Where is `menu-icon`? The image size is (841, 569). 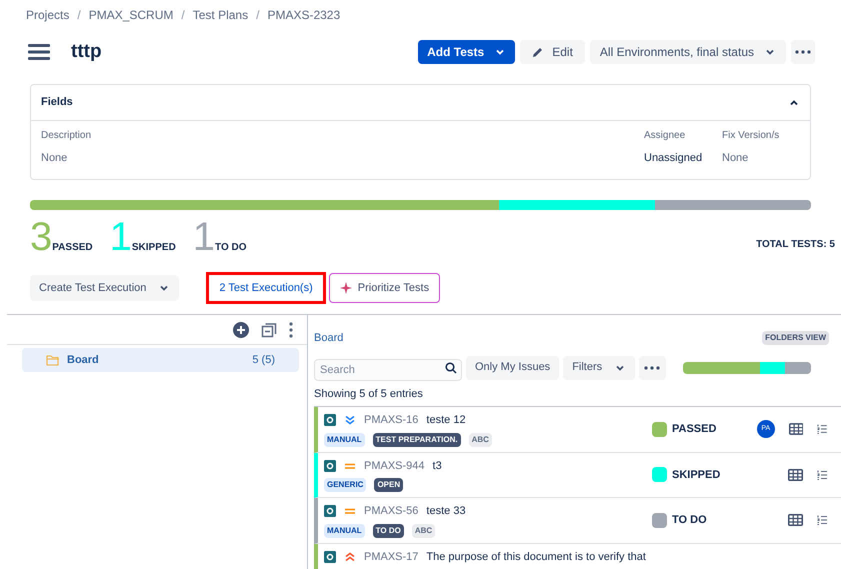 menu-icon is located at coordinates (39, 52).